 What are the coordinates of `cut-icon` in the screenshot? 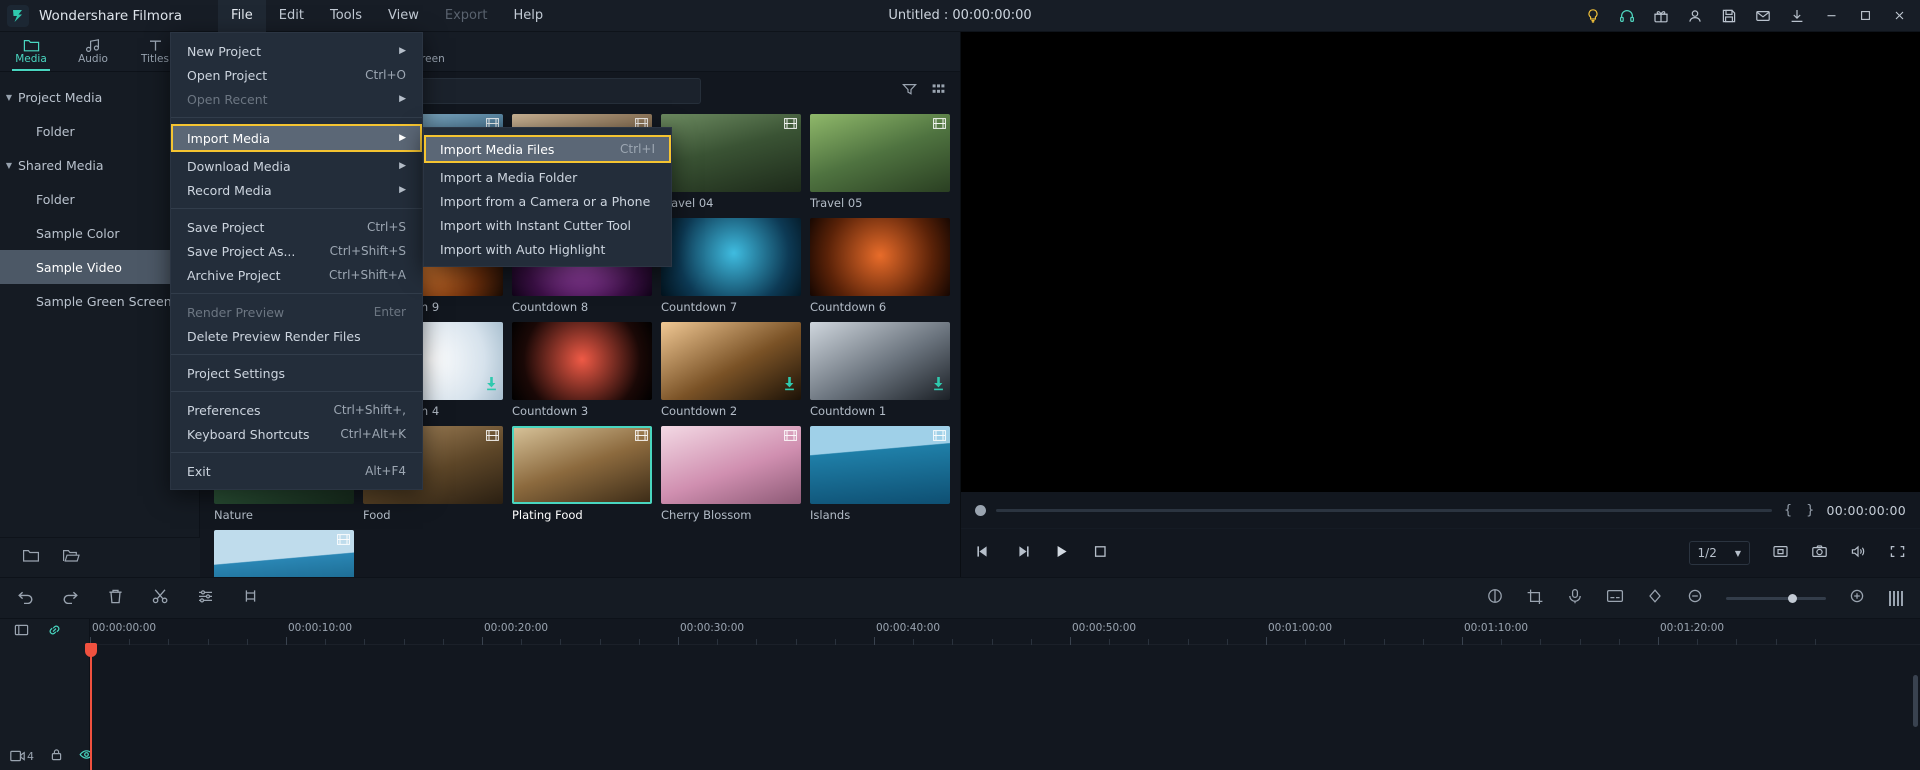 It's located at (160, 598).